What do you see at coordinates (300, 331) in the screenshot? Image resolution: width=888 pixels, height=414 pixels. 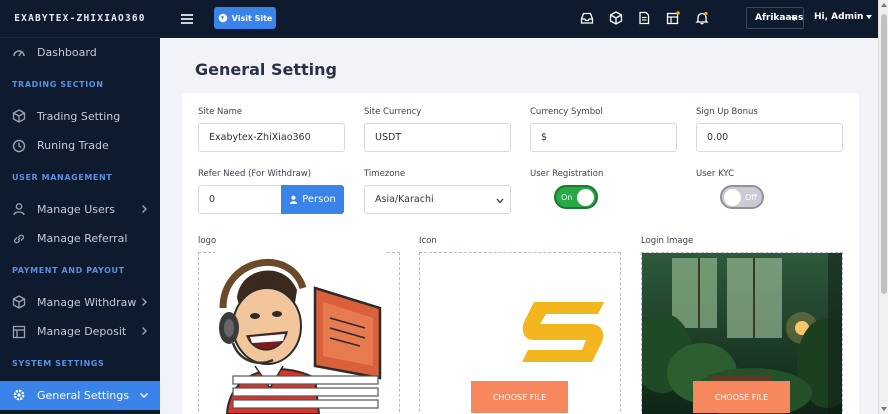 I see `logo-preview-image` at bounding box center [300, 331].